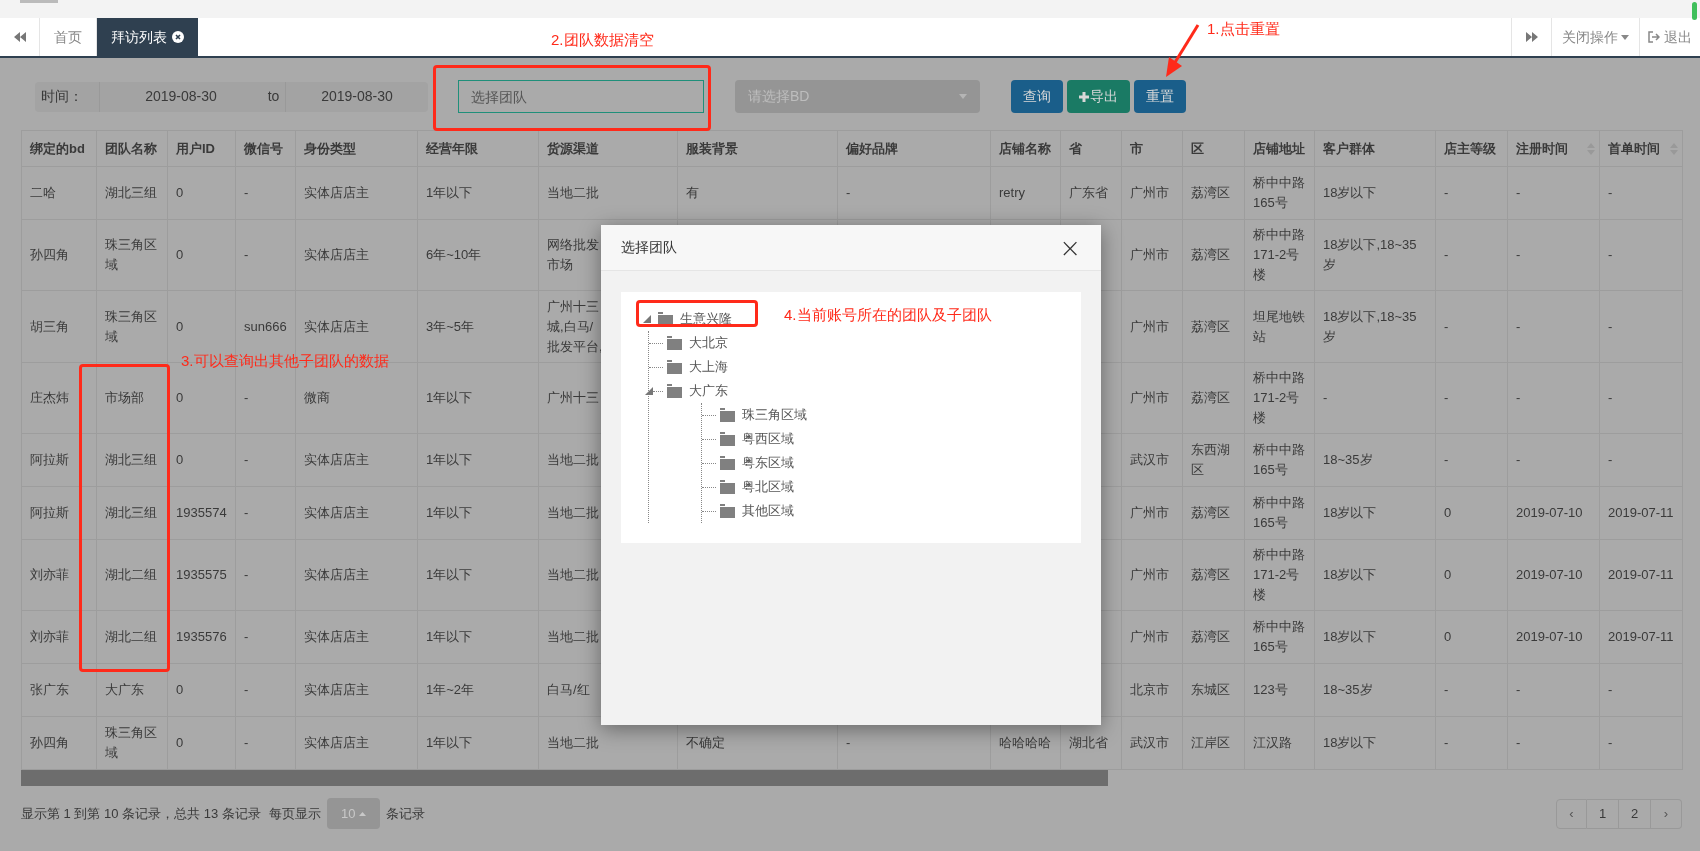 This screenshot has height=851, width=1700. Describe the element at coordinates (649, 391) in the screenshot. I see `expanded-icon` at that location.